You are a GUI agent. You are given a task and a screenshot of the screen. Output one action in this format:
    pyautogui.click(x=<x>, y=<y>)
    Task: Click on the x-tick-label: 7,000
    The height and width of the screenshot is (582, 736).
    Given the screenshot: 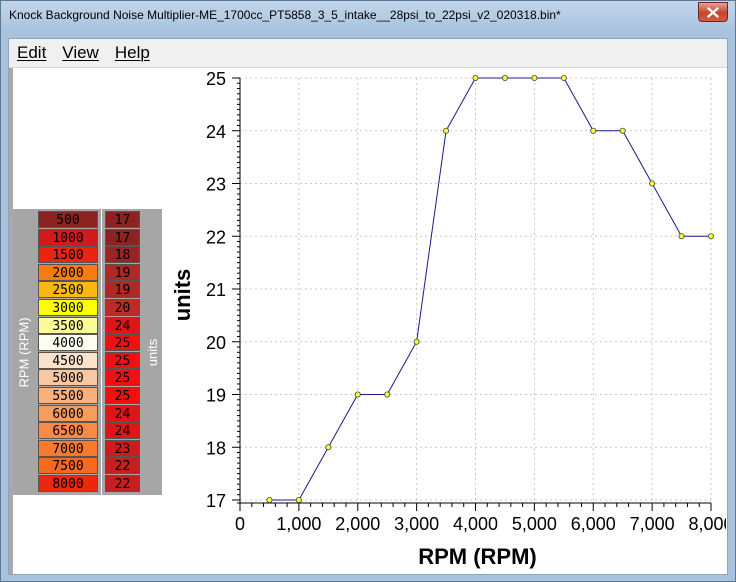 What is the action you would take?
    pyautogui.click(x=652, y=524)
    